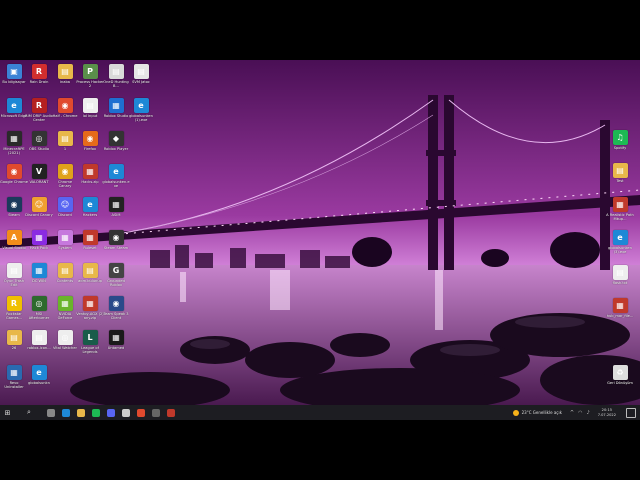 This screenshot has height=480, width=640. Describe the element at coordinates (110, 412) in the screenshot. I see `taskbar-app-discord` at that location.